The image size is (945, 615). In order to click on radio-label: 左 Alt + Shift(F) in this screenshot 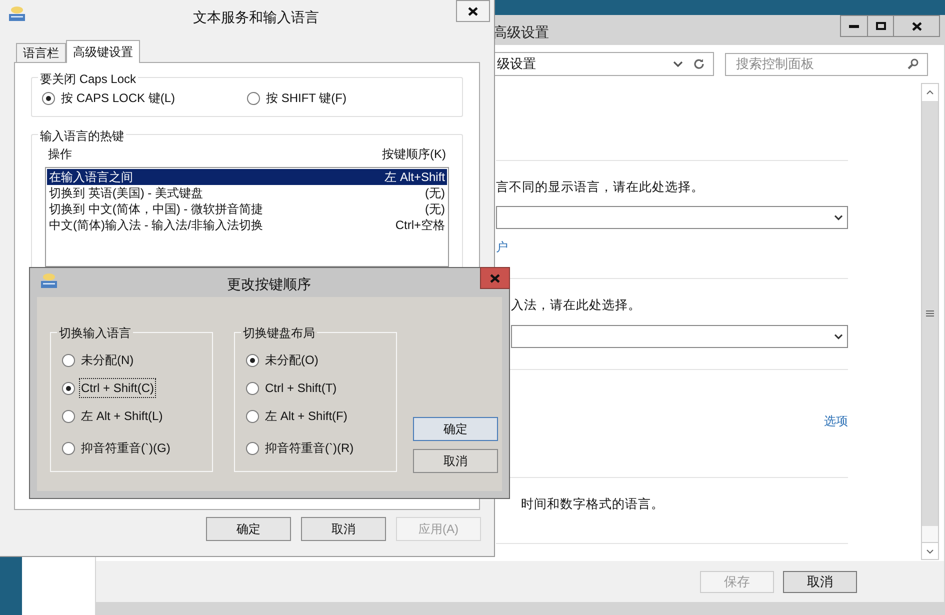, I will do `click(306, 416)`.